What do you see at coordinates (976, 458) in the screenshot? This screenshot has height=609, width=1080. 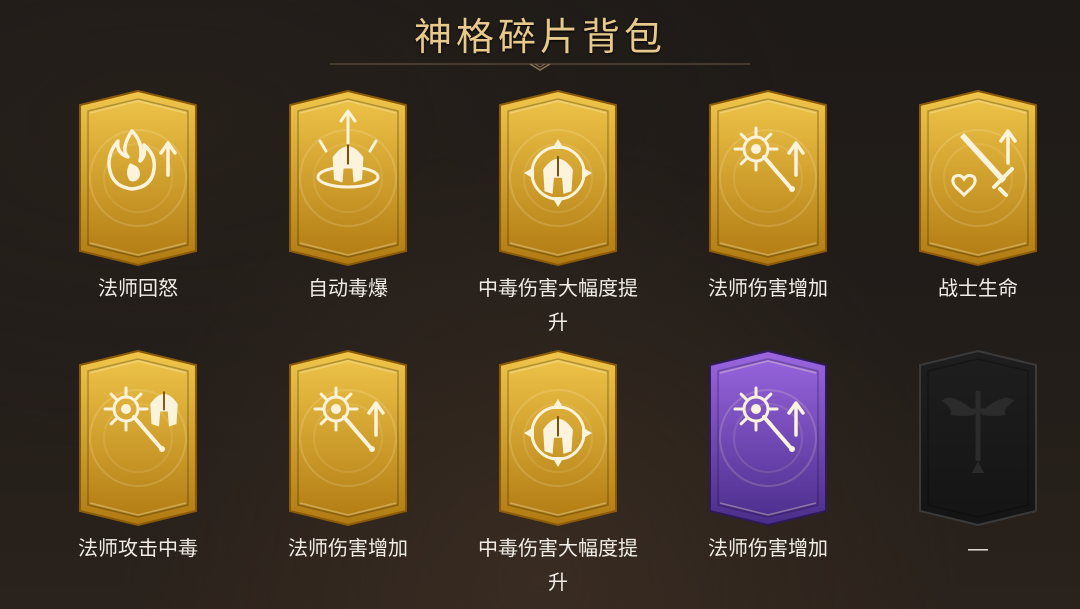 I see `fragment-card: —` at bounding box center [976, 458].